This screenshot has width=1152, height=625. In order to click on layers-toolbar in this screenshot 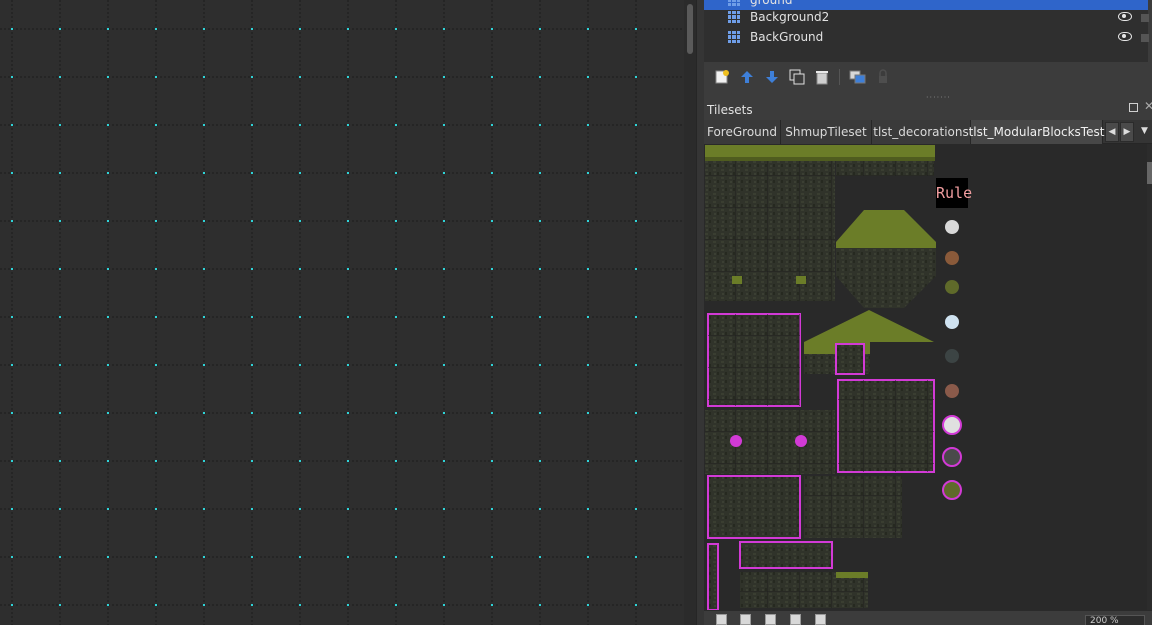, I will do `click(928, 77)`.